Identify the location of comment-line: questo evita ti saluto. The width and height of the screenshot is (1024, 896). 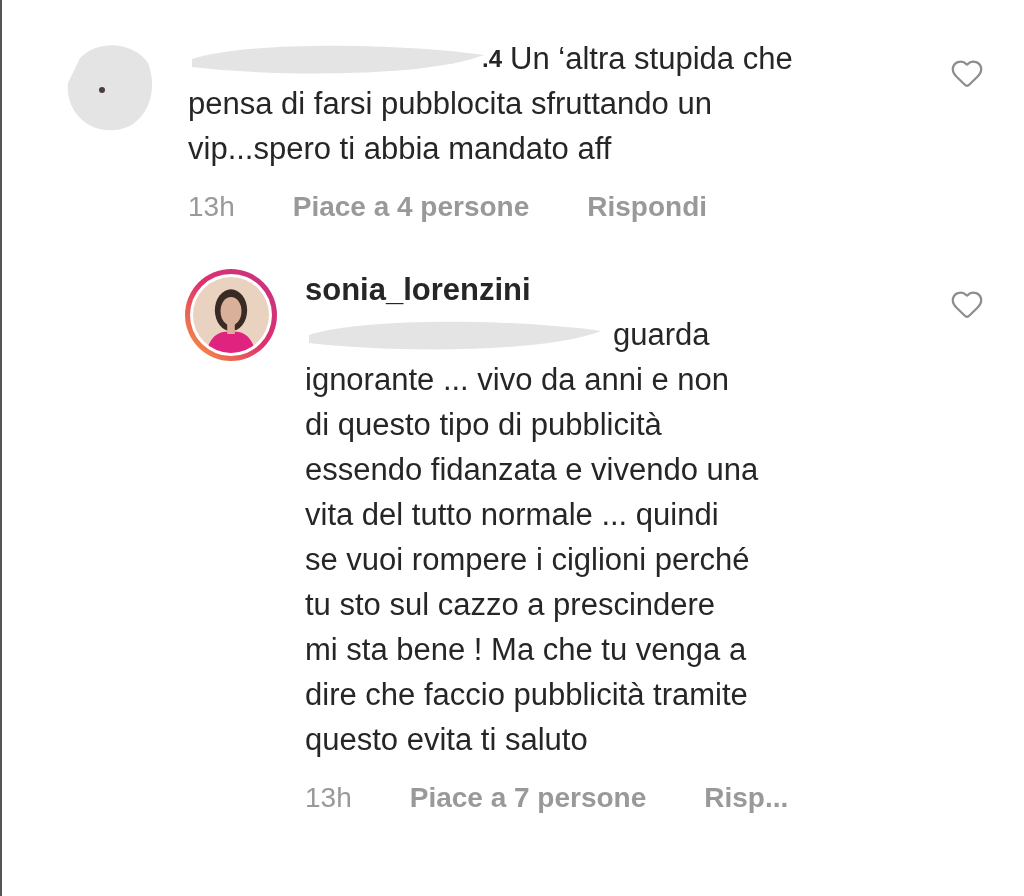
(446, 740).